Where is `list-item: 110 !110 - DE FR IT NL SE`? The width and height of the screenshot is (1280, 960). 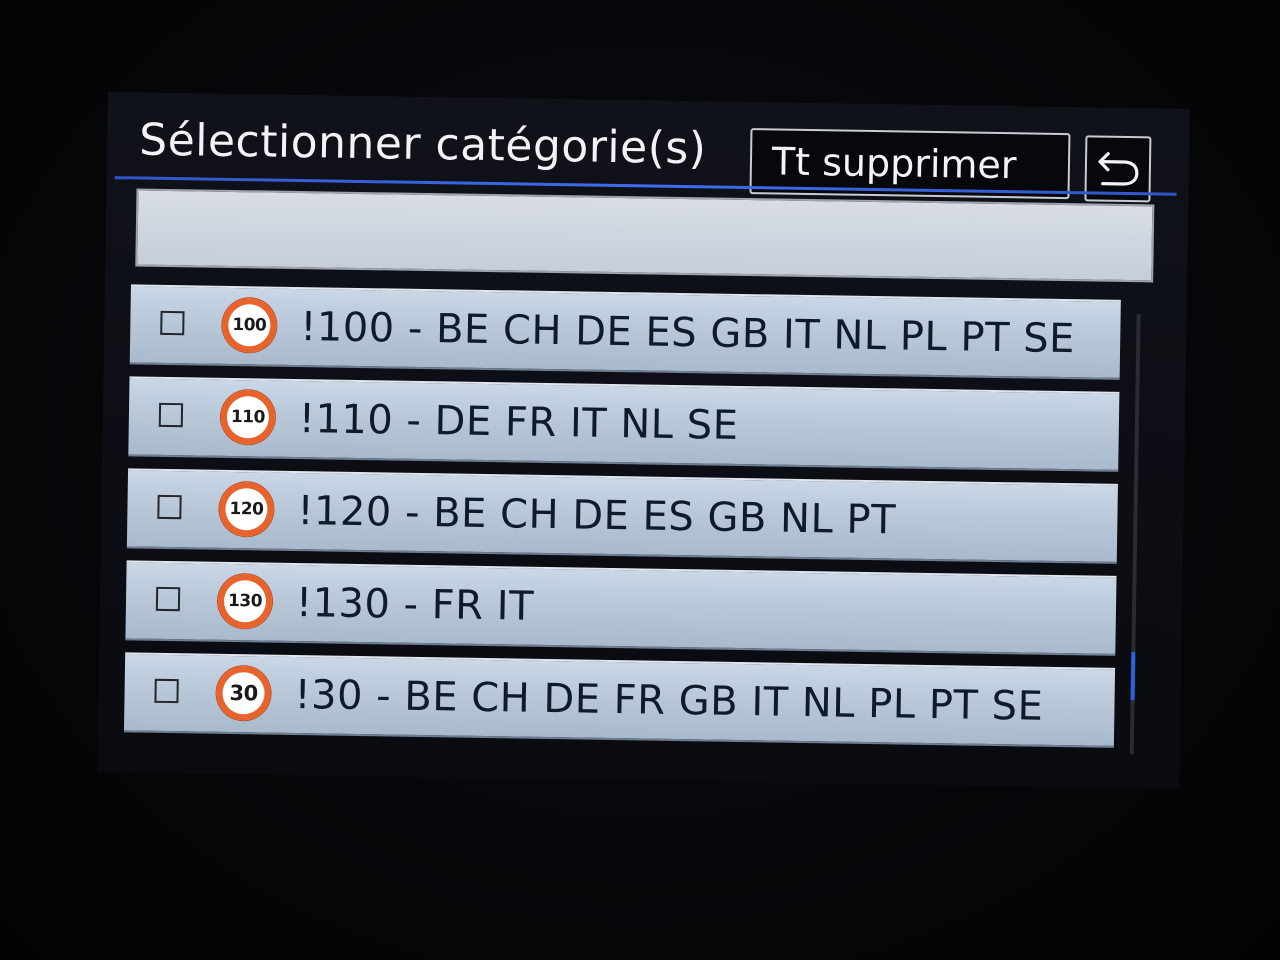
list-item: 110 !110 - DE FR IT NL SE is located at coordinates (624, 424).